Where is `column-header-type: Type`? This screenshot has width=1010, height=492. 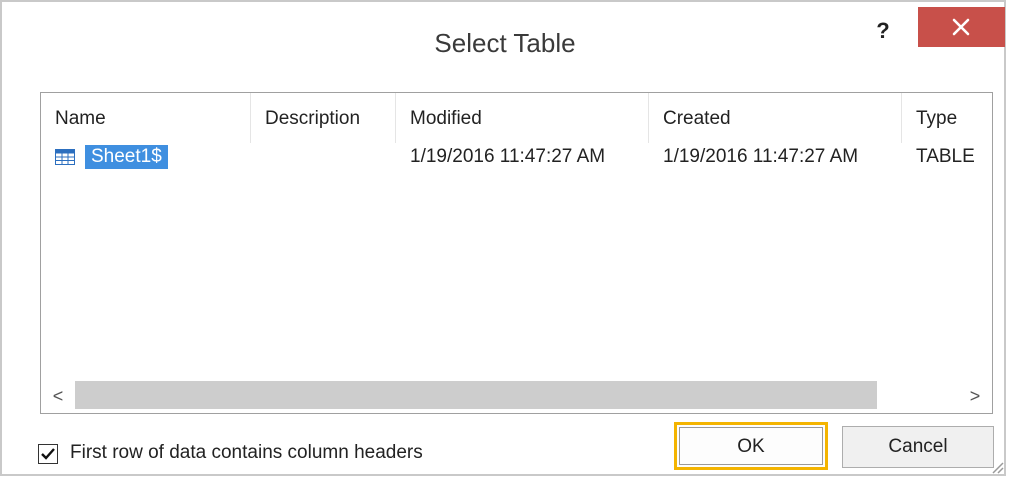 column-header-type: Type is located at coordinates (947, 118).